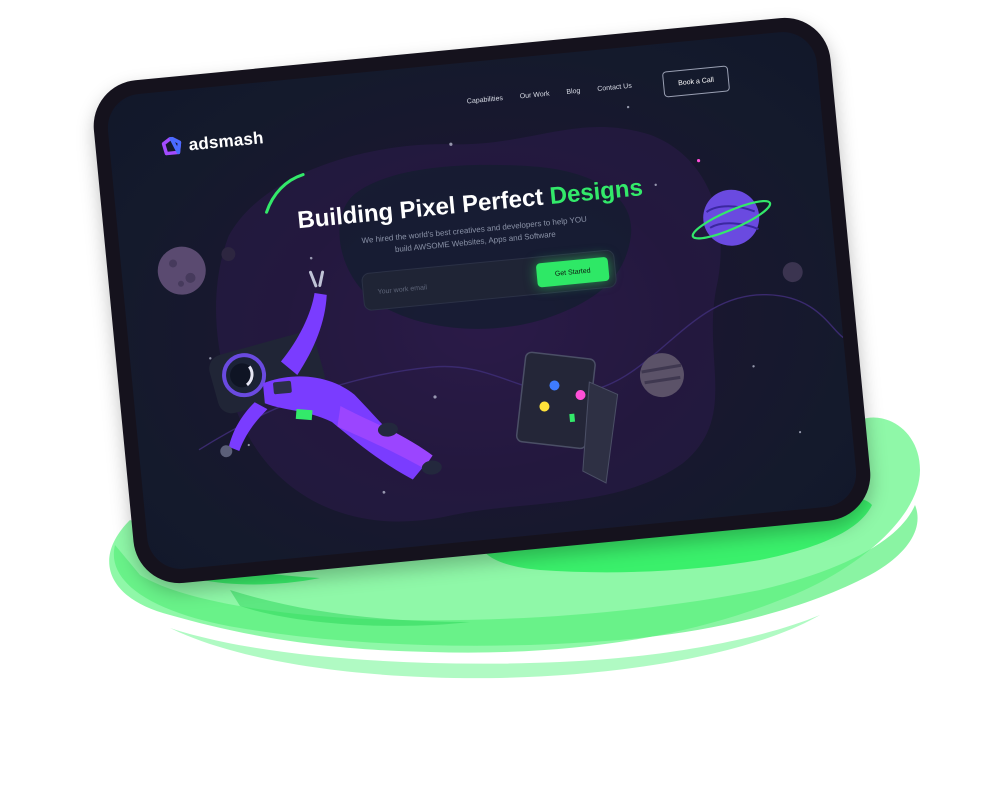  Describe the element at coordinates (573, 92) in the screenshot. I see `nav-blog: Blog` at that location.